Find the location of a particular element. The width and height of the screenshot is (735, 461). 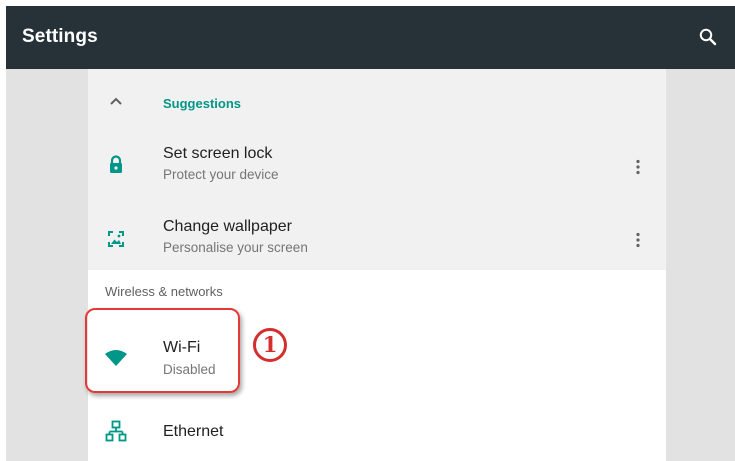

suggestion-item-wallpaper: Change wallpaper Personalise your screen is located at coordinates (377, 239).